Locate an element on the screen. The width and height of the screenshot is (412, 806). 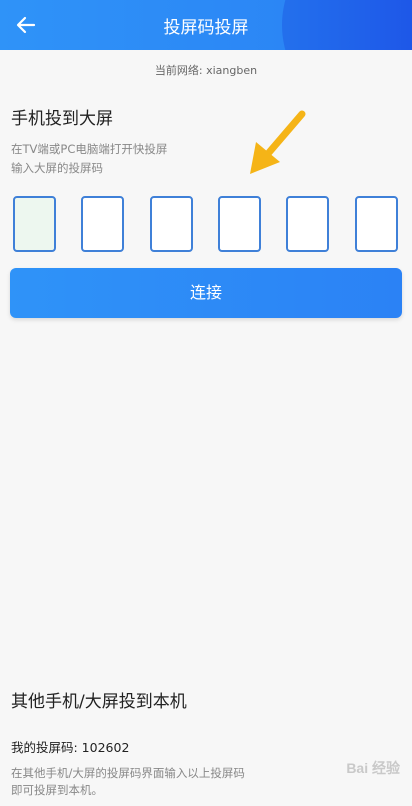
baidu-watermark: Bai 经验 is located at coordinates (373, 768).